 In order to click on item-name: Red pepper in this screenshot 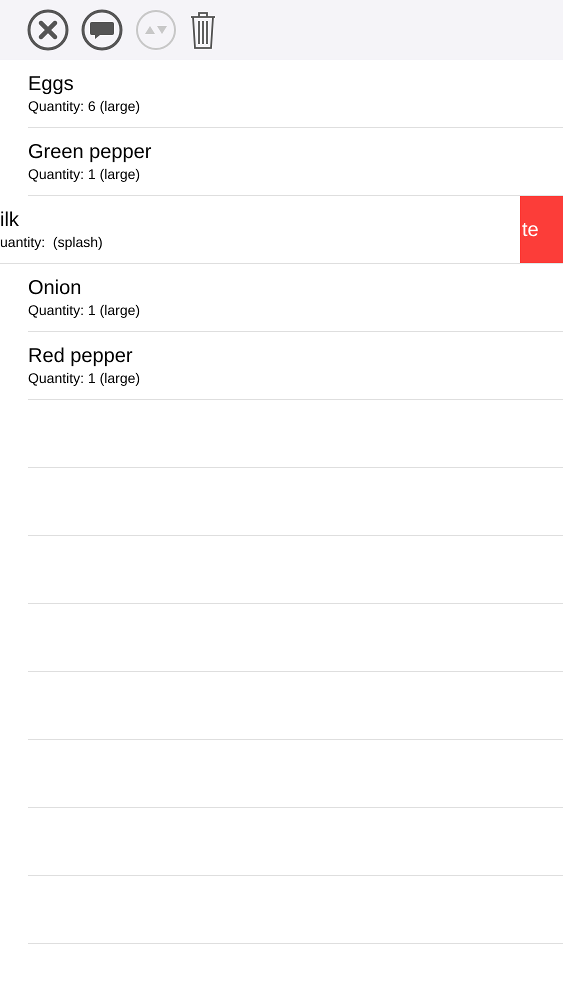, I will do `click(81, 356)`.